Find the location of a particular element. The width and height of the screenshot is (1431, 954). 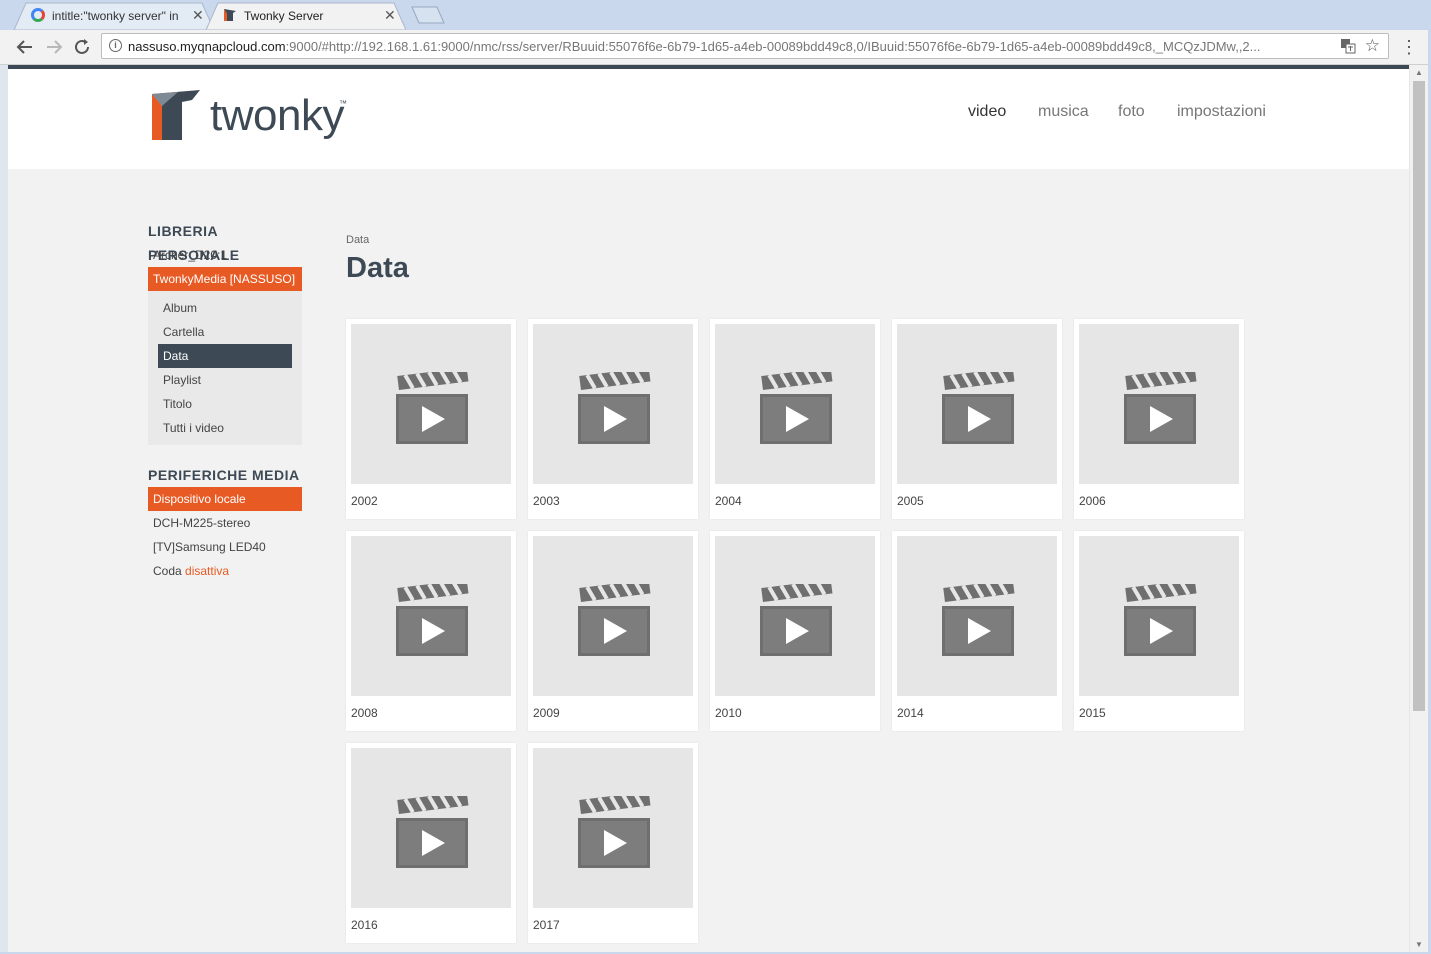

twonky-logo-mark is located at coordinates (176, 115).